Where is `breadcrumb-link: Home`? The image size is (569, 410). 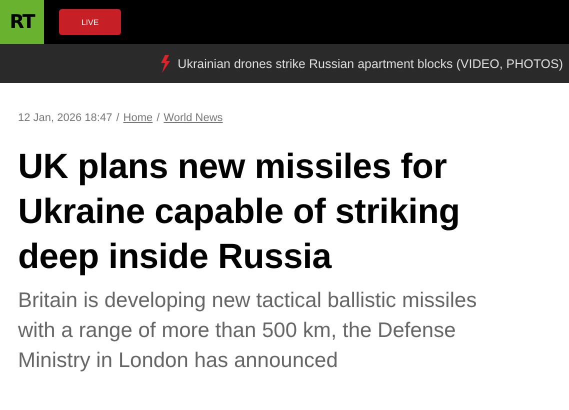 breadcrumb-link: Home is located at coordinates (138, 118).